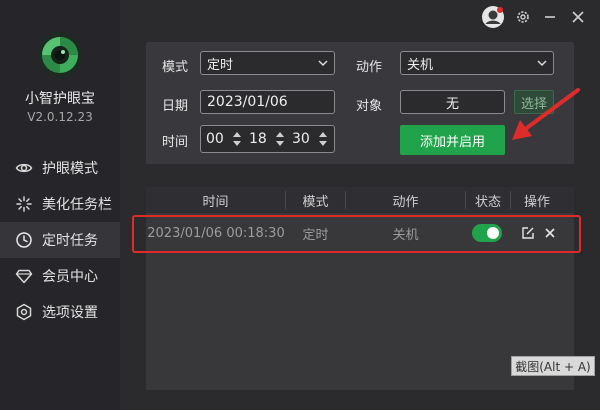 This screenshot has height=410, width=600. Describe the element at coordinates (553, 366) in the screenshot. I see `screenshot-tooltip: 截图(Alt + A)` at that location.